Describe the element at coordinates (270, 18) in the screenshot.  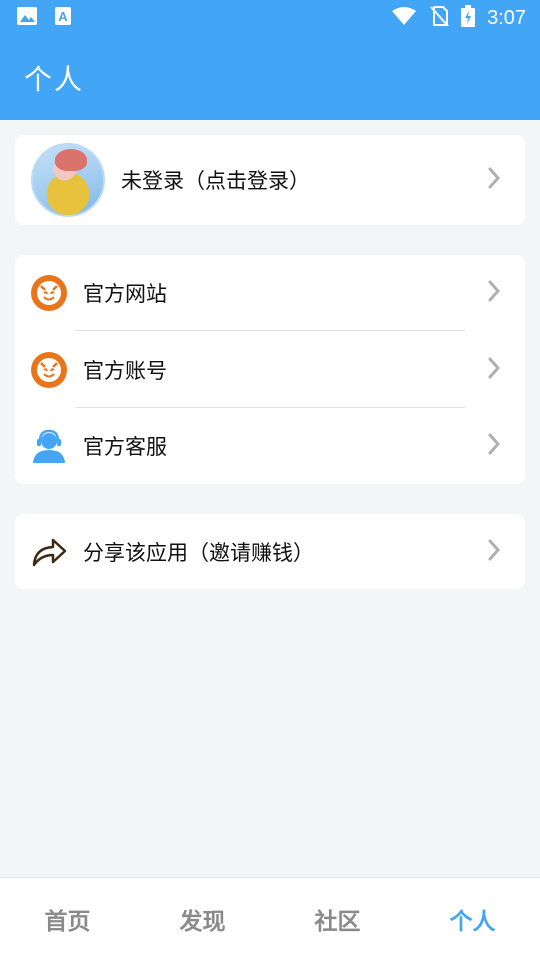
I see `status-bar: A 3:07` at that location.